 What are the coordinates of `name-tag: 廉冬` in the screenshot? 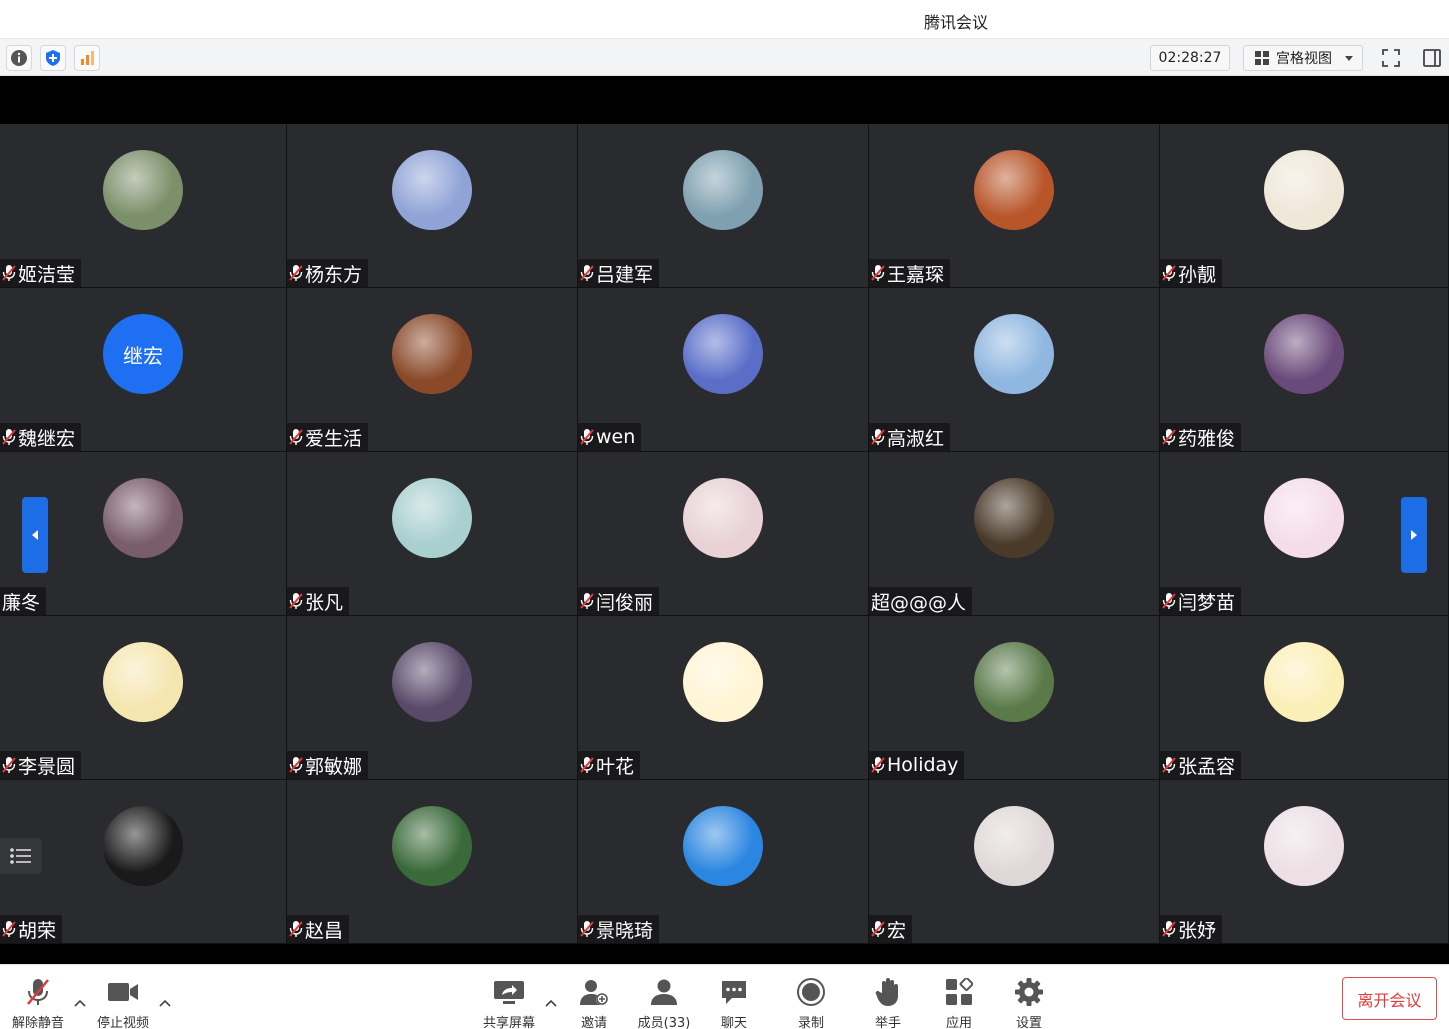 It's located at (23, 601).